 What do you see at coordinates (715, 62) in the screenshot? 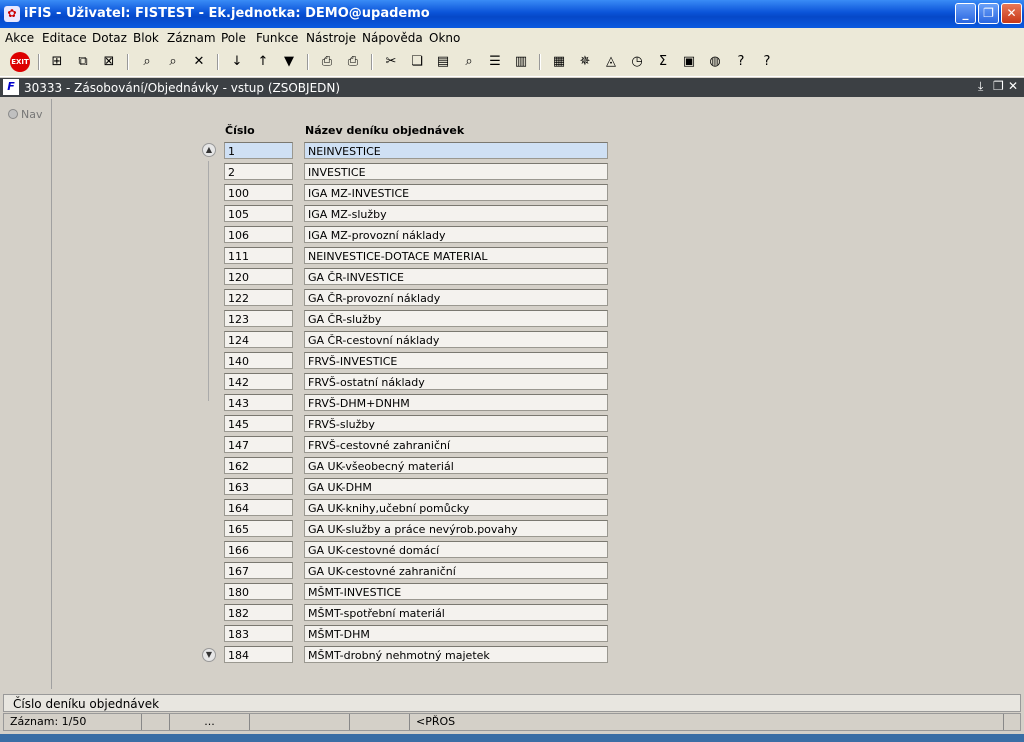
I see `globe-icon: ◍` at bounding box center [715, 62].